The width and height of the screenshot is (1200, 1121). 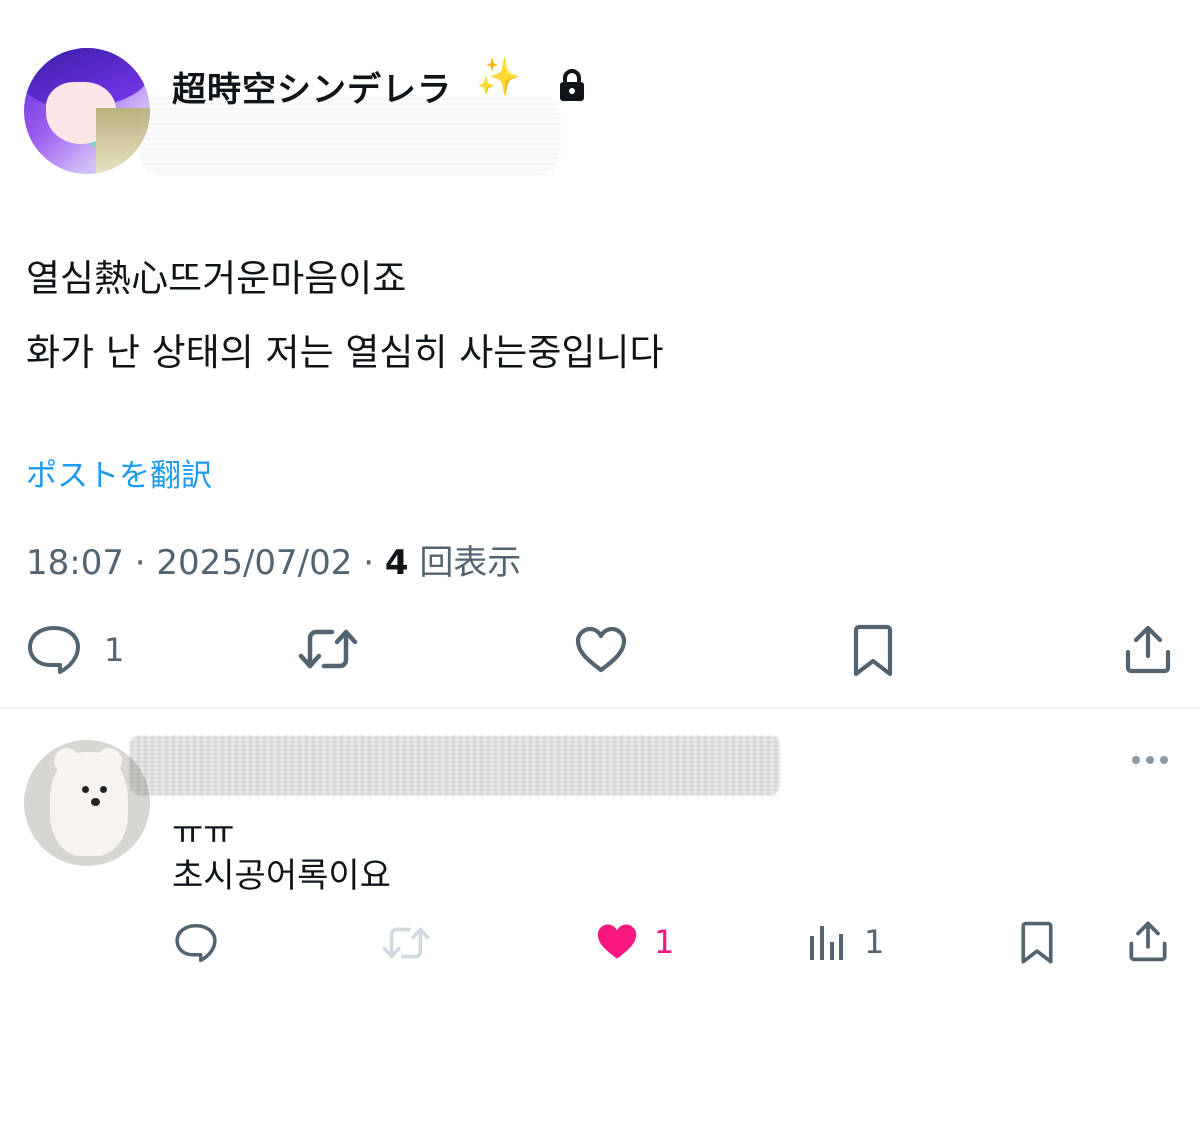 What do you see at coordinates (119, 472) in the screenshot?
I see `translate-post-link: ポストを翻訳` at bounding box center [119, 472].